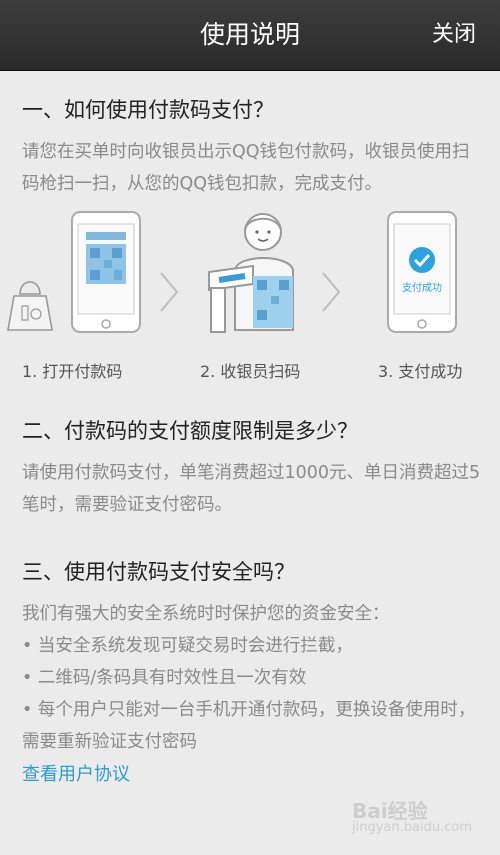 This screenshot has width=500, height=855. Describe the element at coordinates (412, 815) in the screenshot. I see `baidu-jingyan-watermark: Bai经验 jingyan.baidu.com` at that location.